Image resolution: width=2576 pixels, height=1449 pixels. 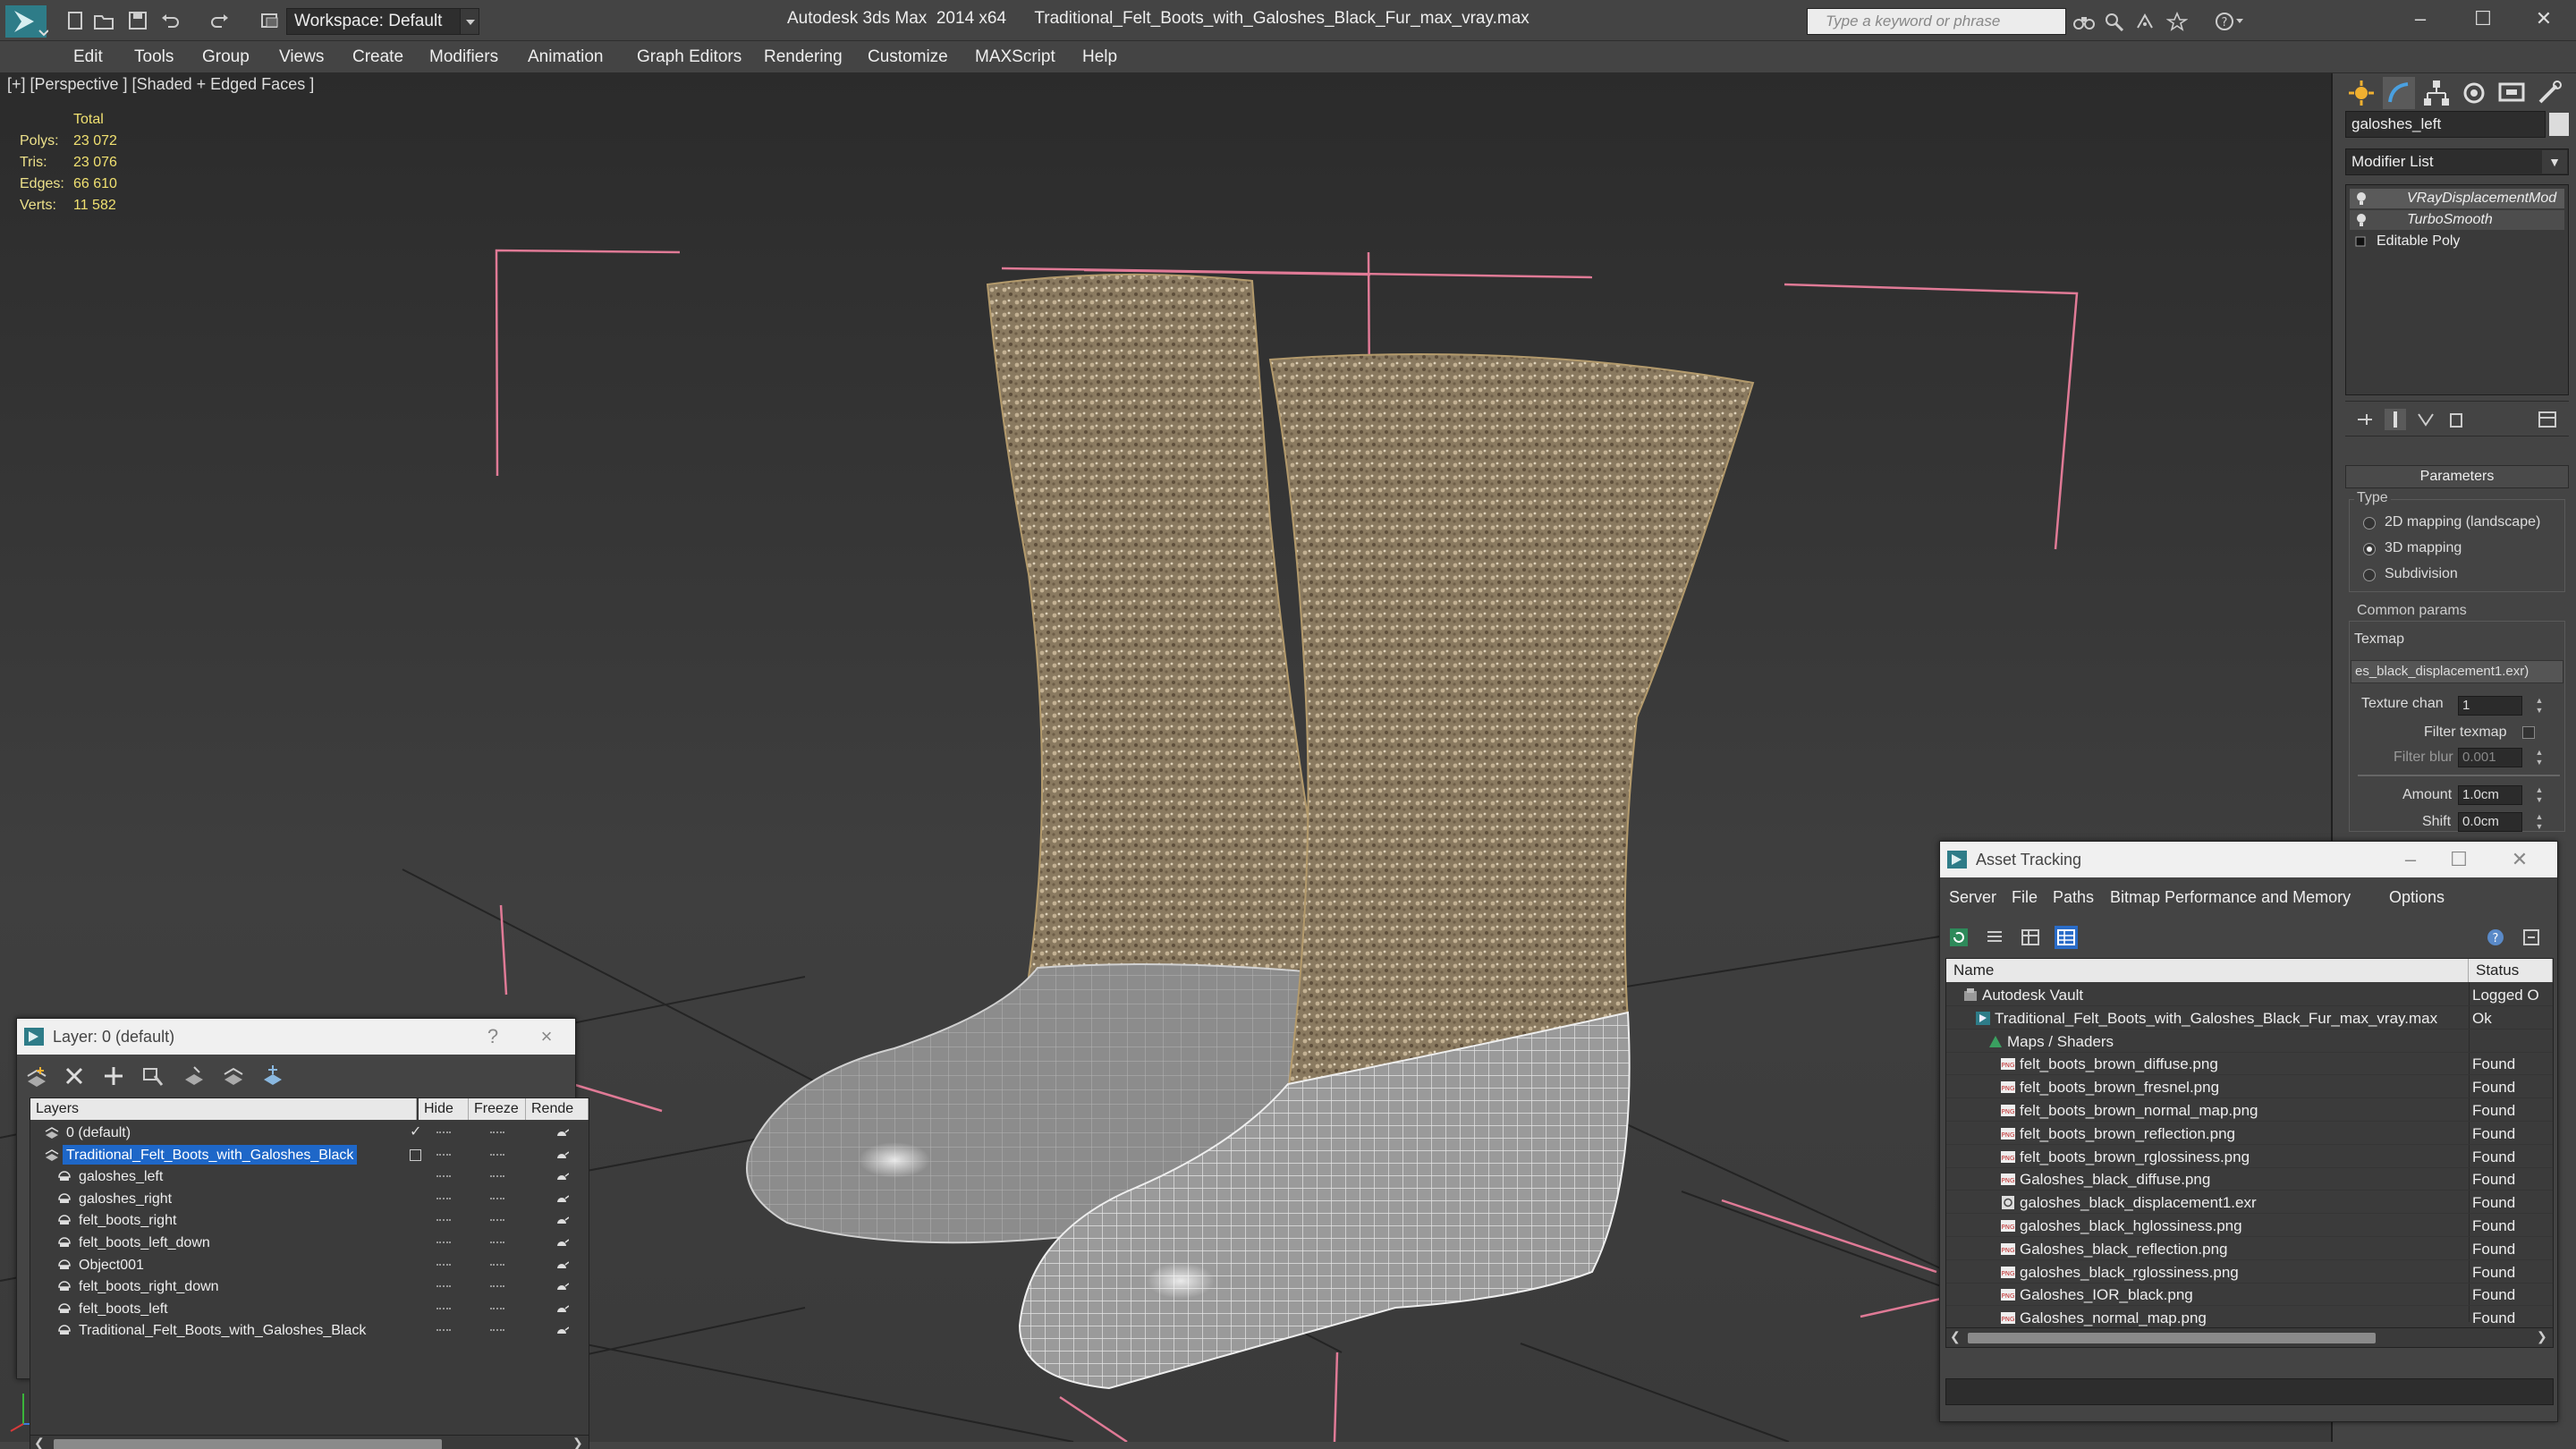 I want to click on chevron-down-icon, so click(x=469, y=21).